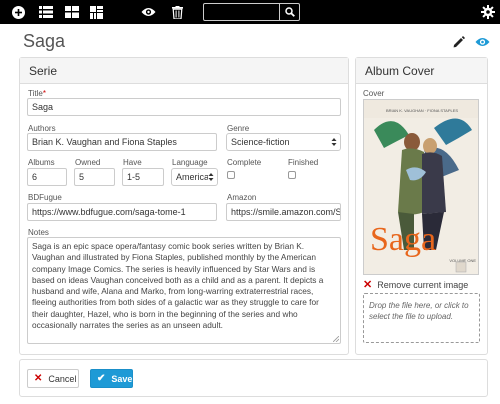 The height and width of the screenshot is (404, 500). Describe the element at coordinates (122, 212) in the screenshot. I see `bdfugue-field: https://www.bdfugue.com/saga-tome-1` at that location.